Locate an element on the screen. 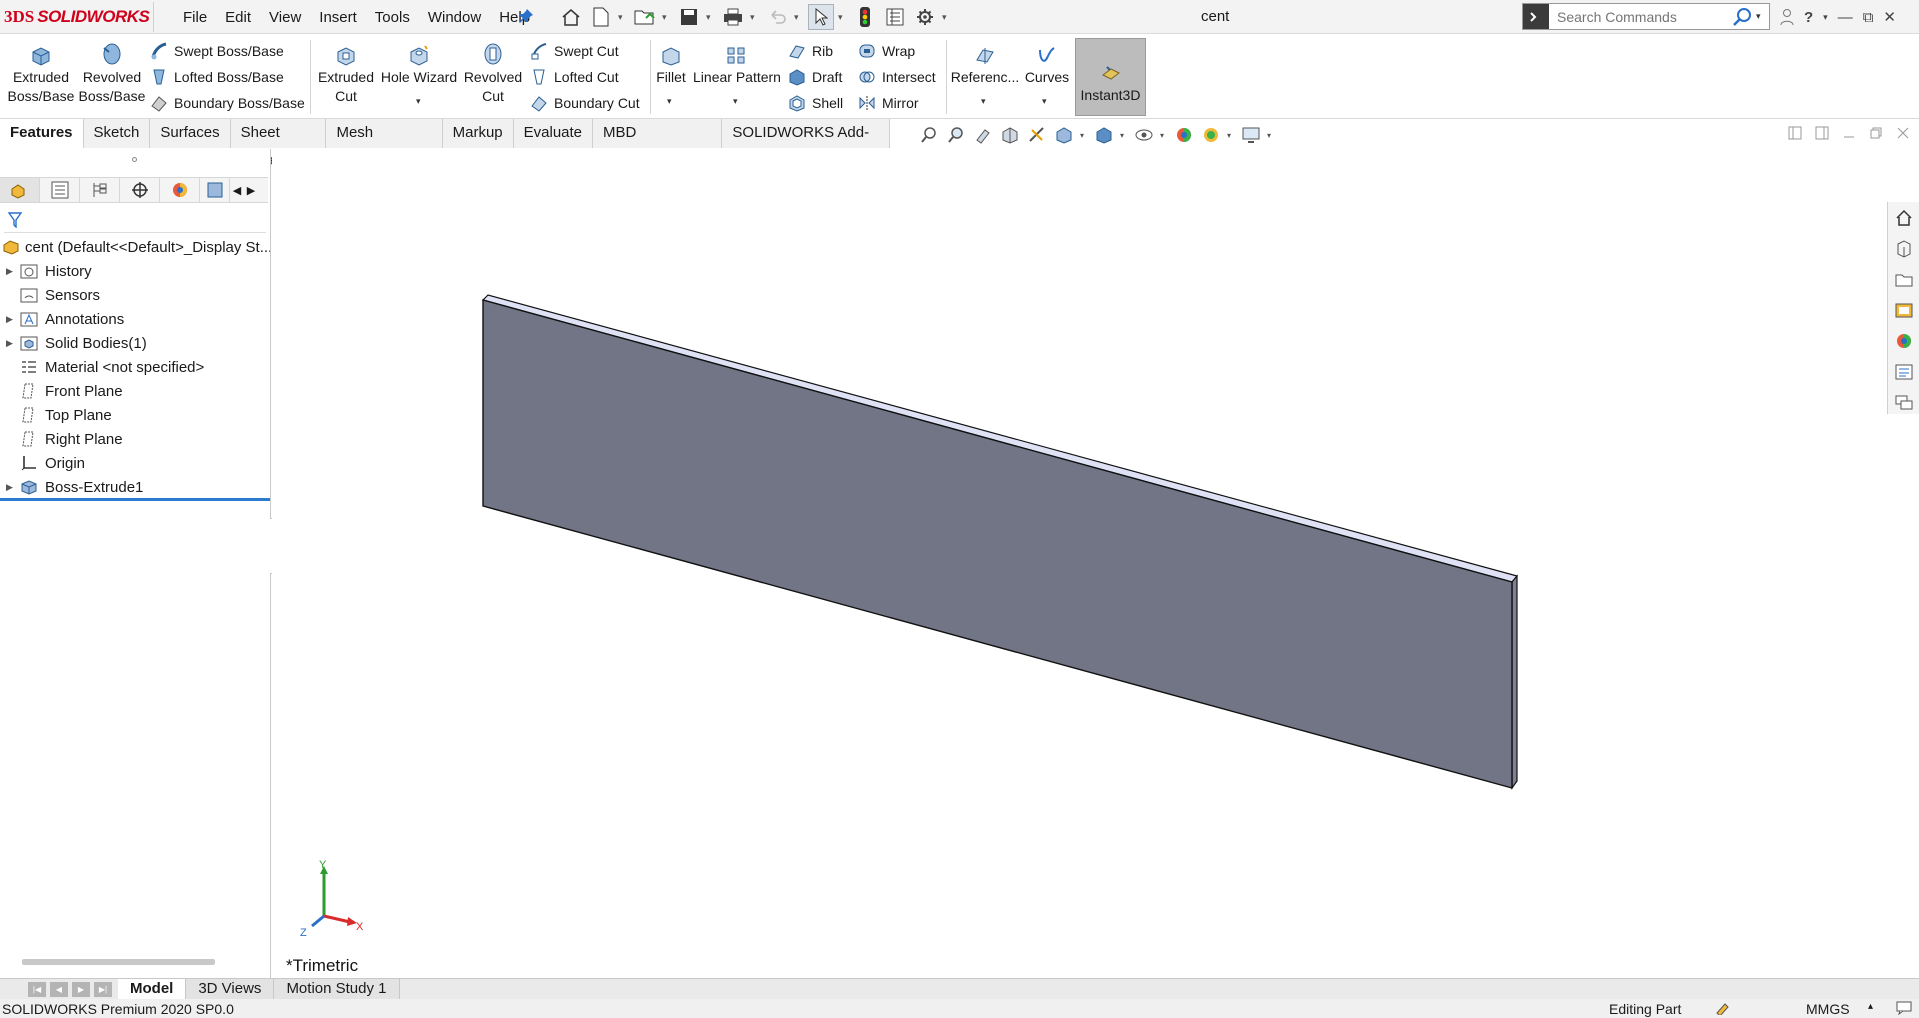  curves-button: Curves is located at coordinates (1047, 61).